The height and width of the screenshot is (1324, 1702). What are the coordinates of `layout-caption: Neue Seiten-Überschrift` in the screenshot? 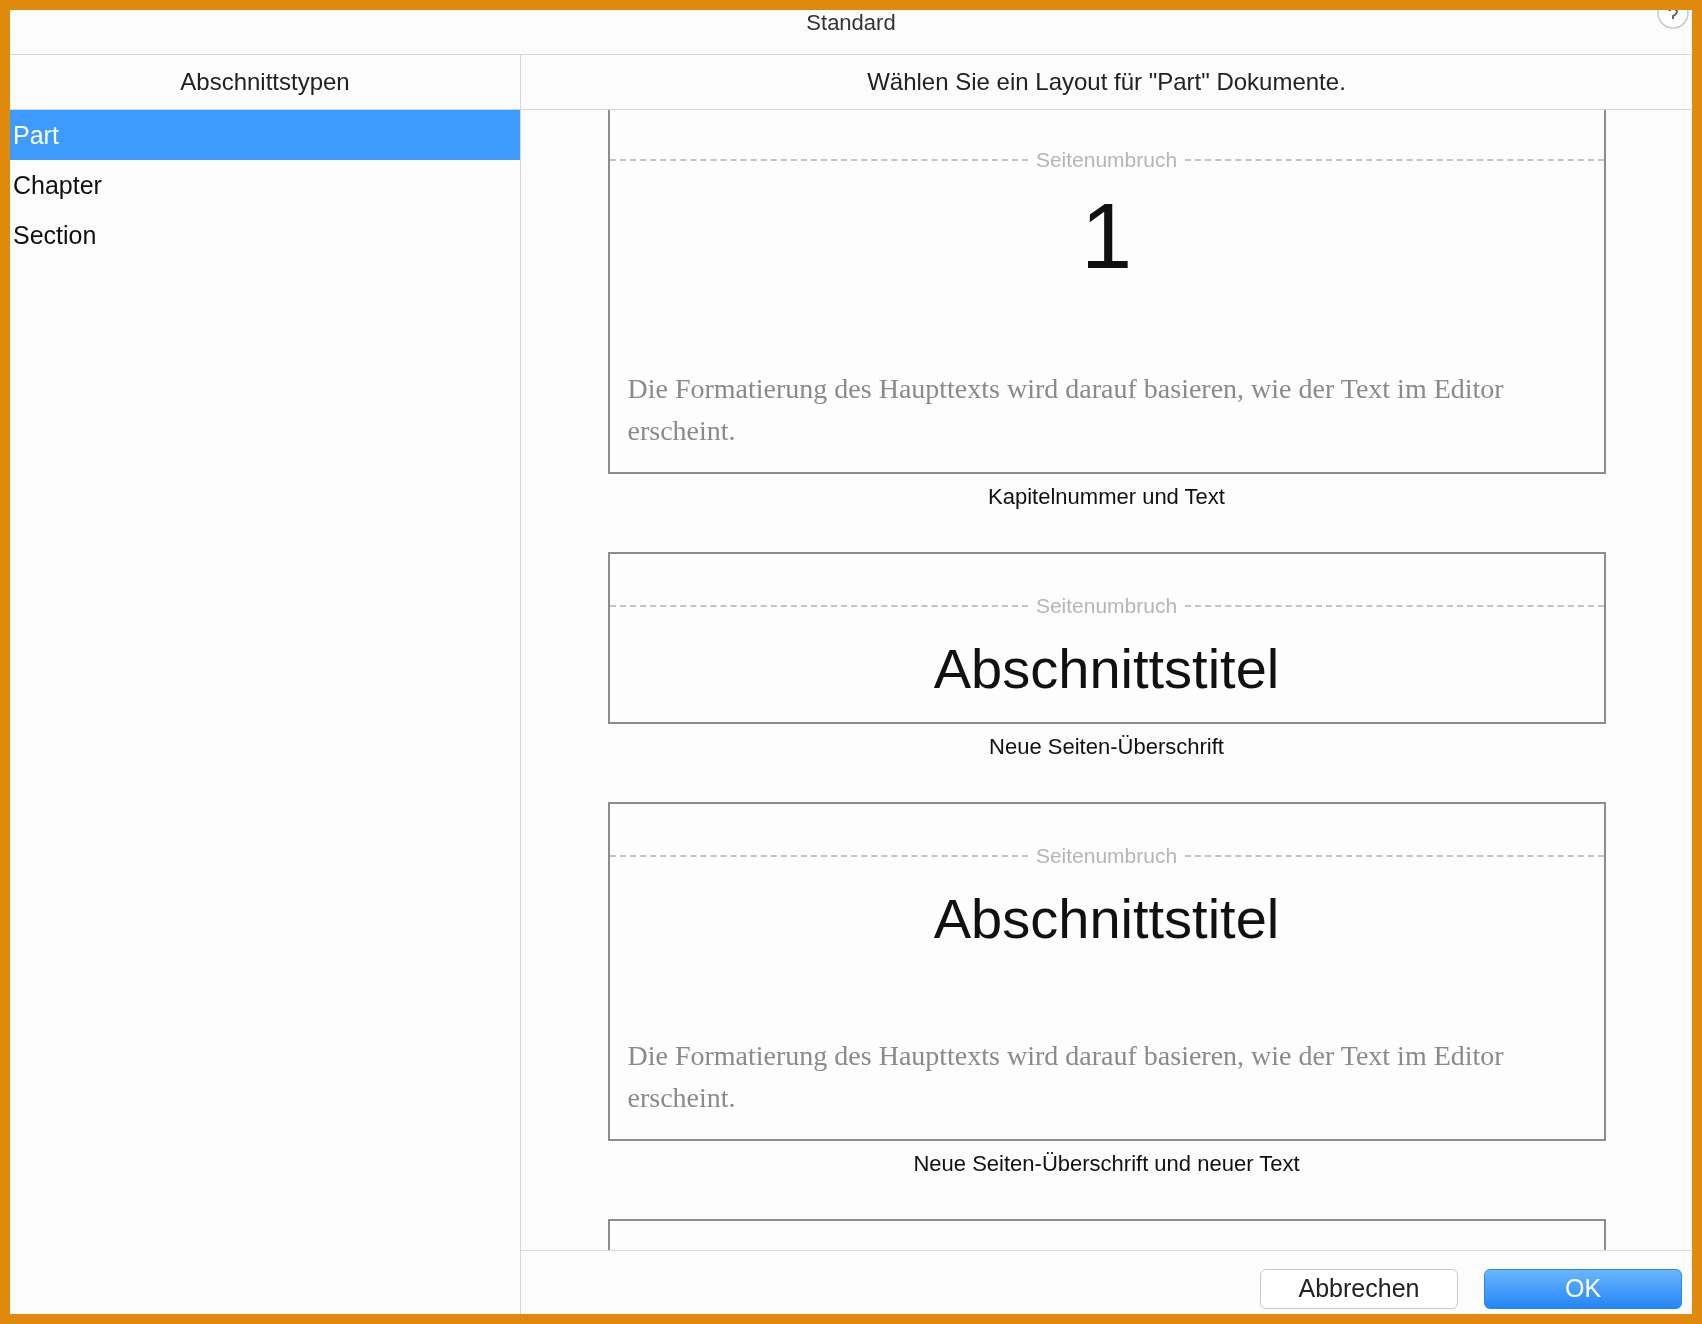 It's located at (1106, 746).